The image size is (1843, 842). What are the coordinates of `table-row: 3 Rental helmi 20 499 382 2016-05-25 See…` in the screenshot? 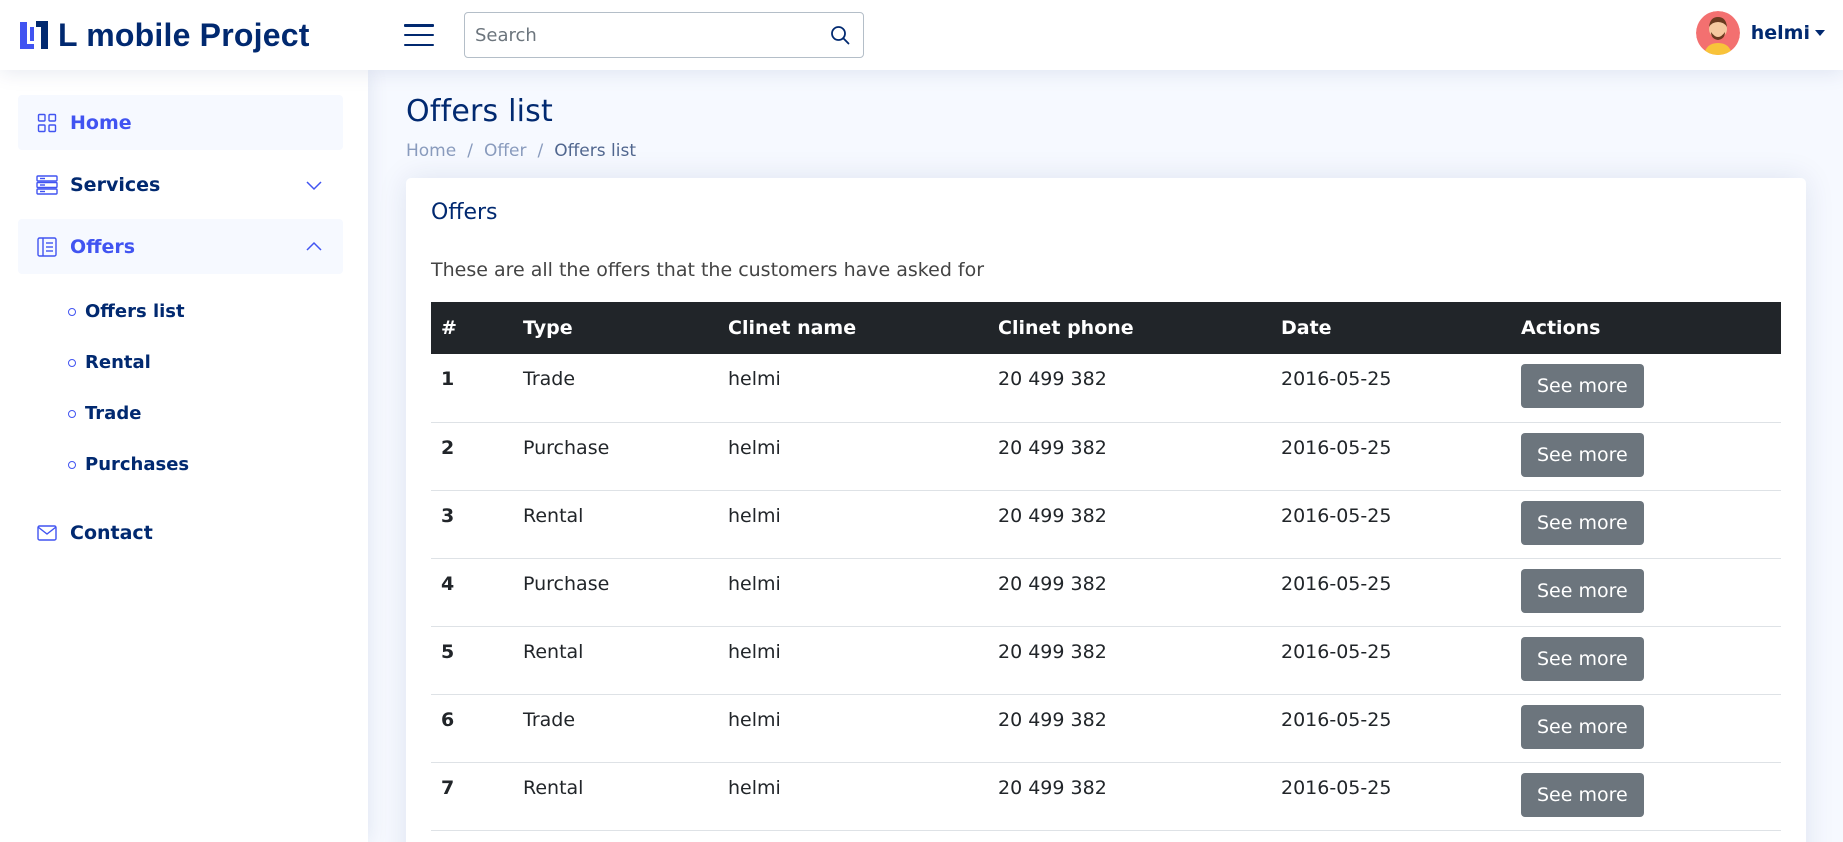 It's located at (1106, 524).